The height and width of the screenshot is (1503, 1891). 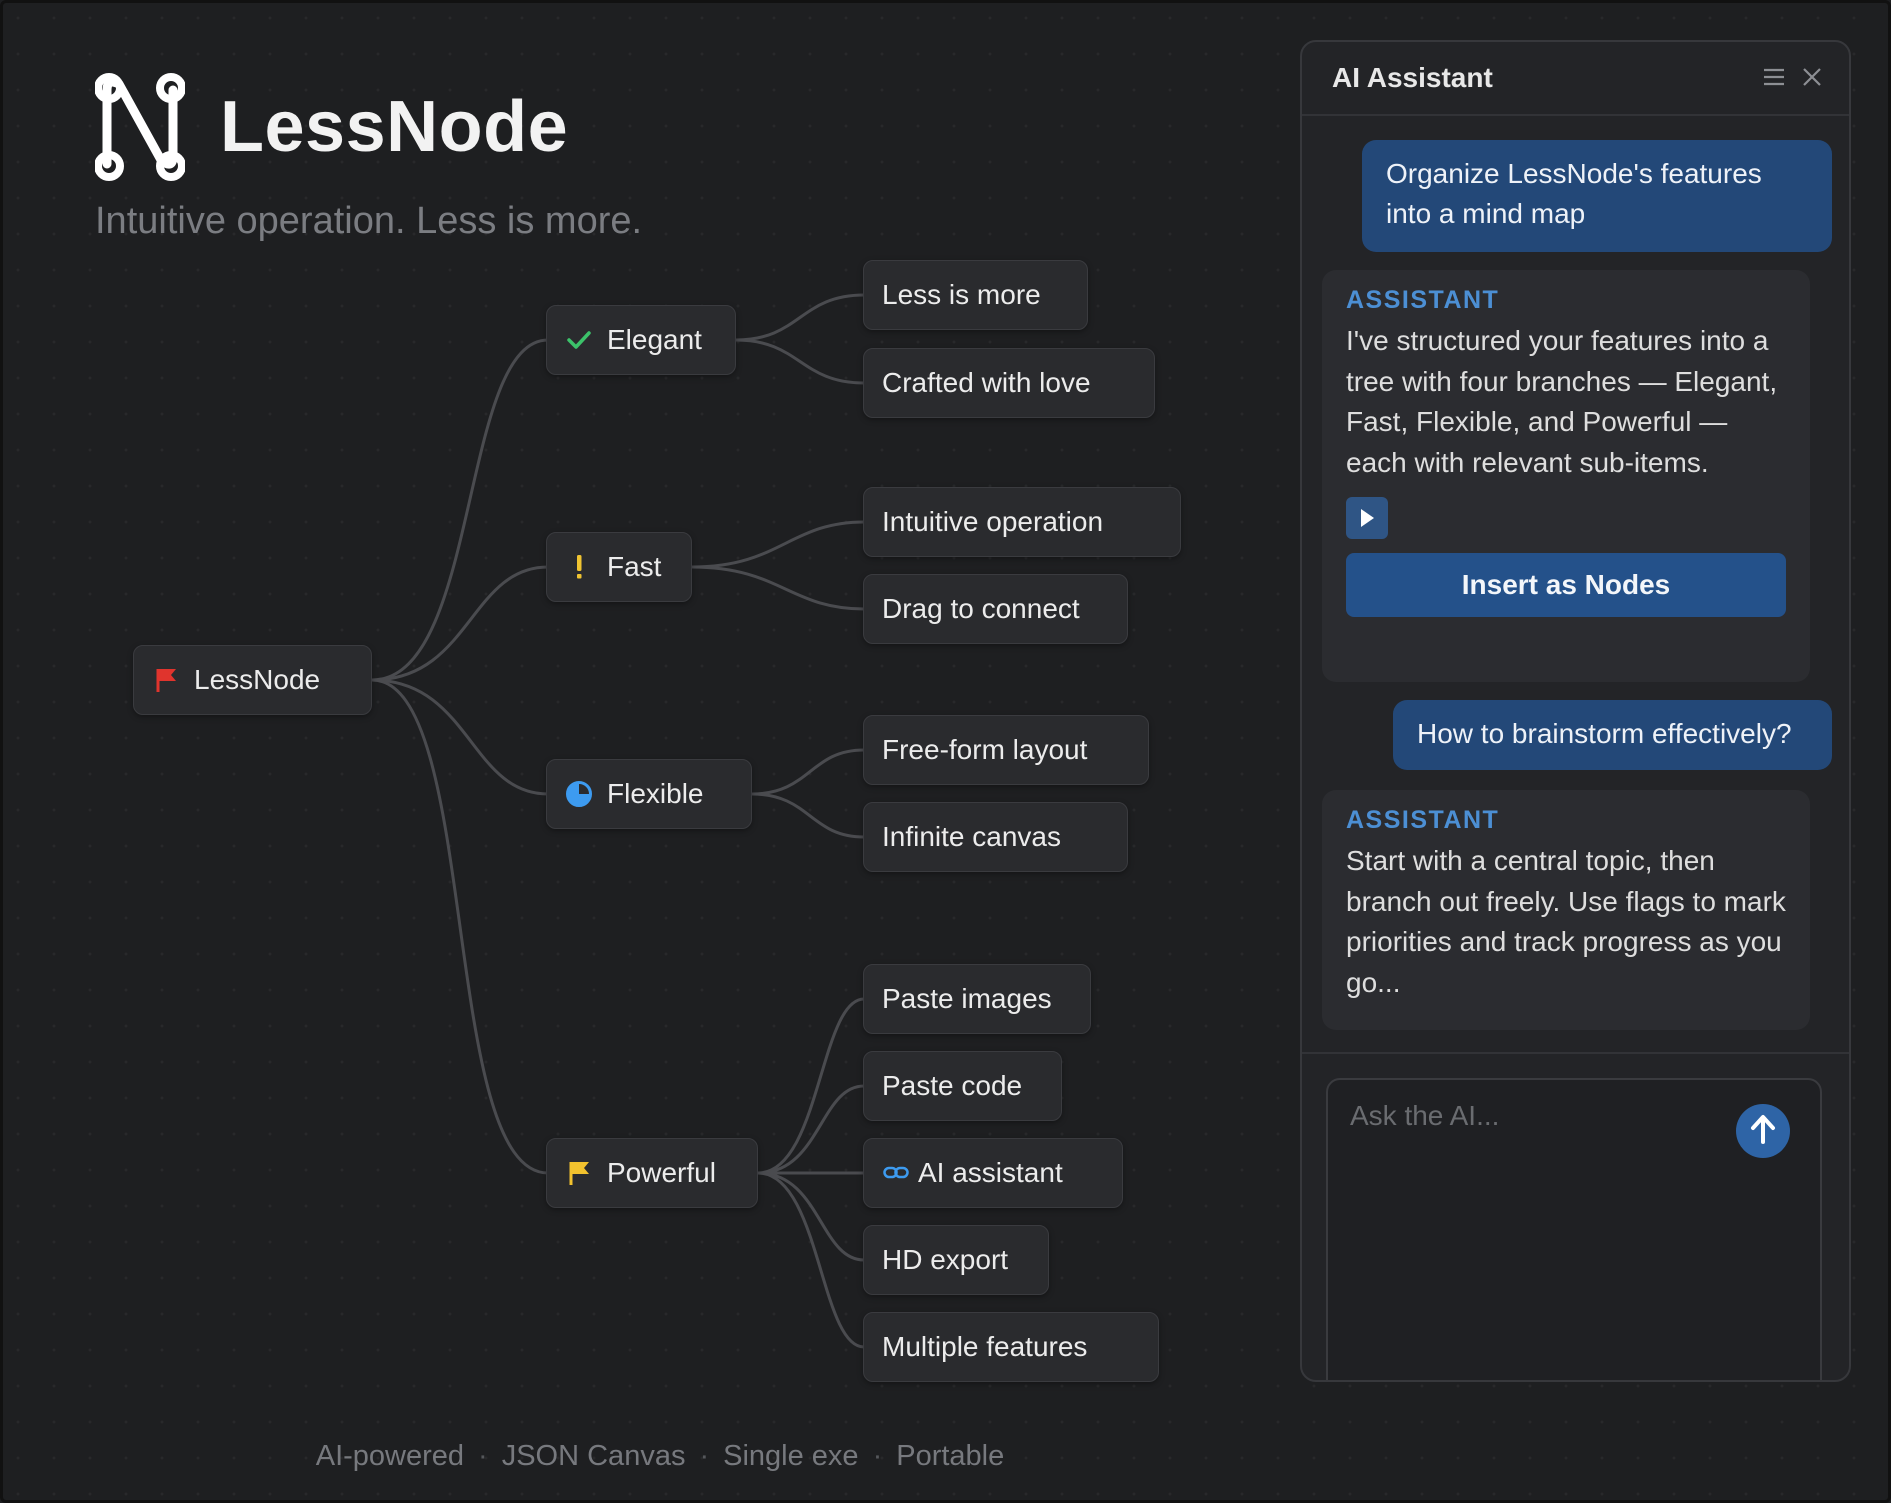 I want to click on leaf-node: HD export, so click(x=956, y=1260).